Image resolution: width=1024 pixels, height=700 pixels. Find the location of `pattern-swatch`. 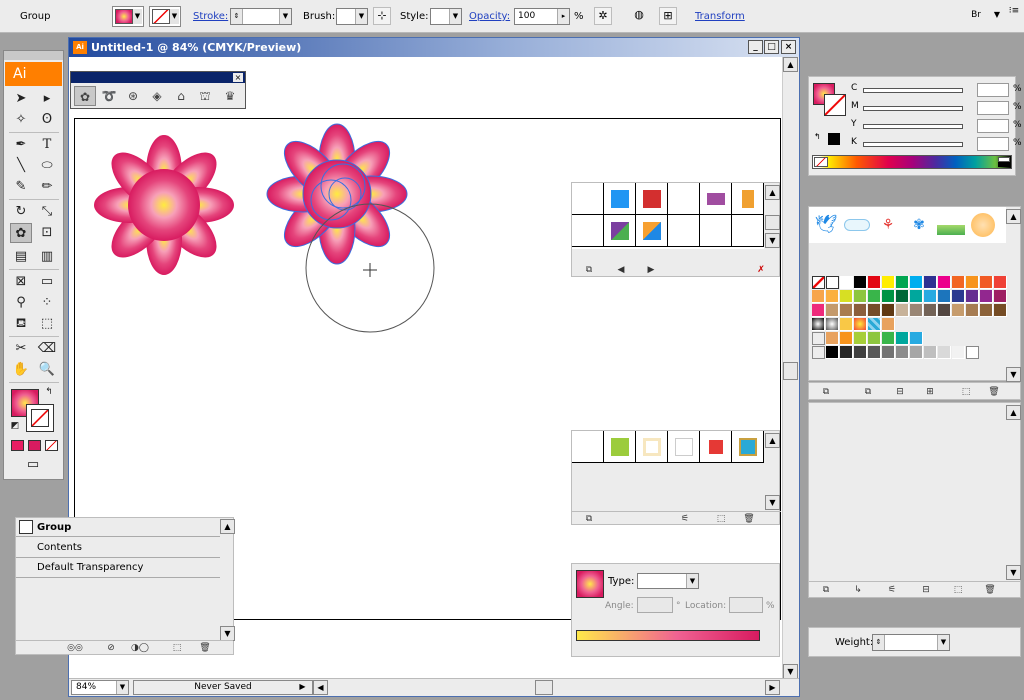

pattern-swatch is located at coordinates (874, 324).